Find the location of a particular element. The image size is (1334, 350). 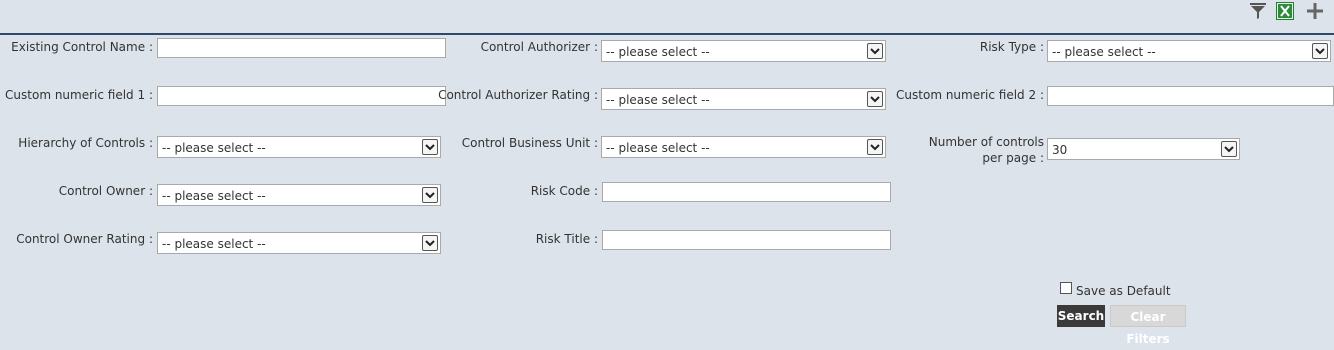

control-business-unit-label: Control Business Unit : is located at coordinates (529, 143).